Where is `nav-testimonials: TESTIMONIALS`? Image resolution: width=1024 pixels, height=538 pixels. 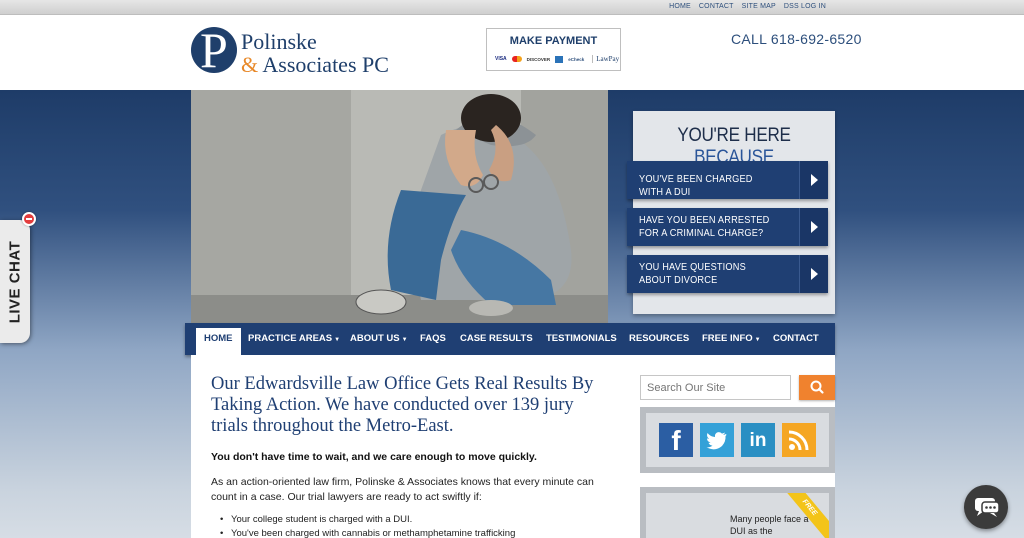 nav-testimonials: TESTIMONIALS is located at coordinates (581, 339).